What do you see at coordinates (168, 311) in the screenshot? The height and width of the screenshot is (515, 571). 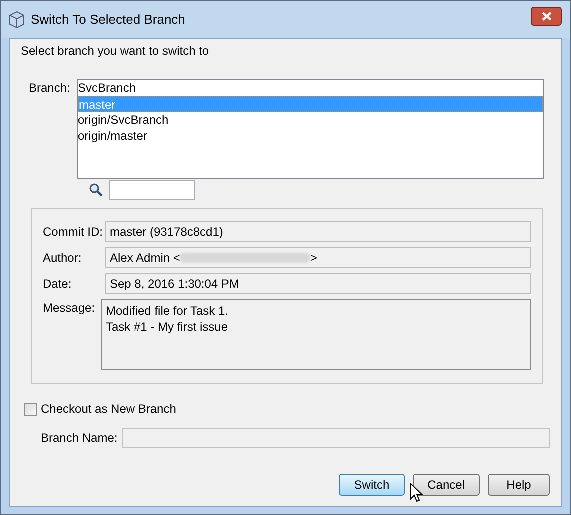 I see `message-line: Modified file for Task 1.` at bounding box center [168, 311].